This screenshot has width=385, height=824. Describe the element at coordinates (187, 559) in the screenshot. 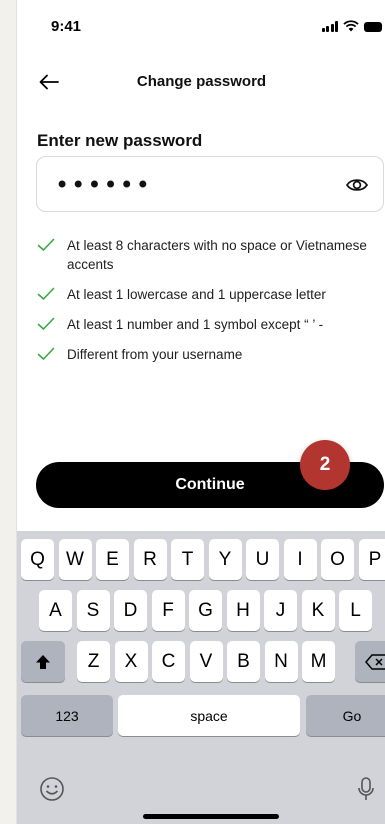

I see `key-t: T` at that location.